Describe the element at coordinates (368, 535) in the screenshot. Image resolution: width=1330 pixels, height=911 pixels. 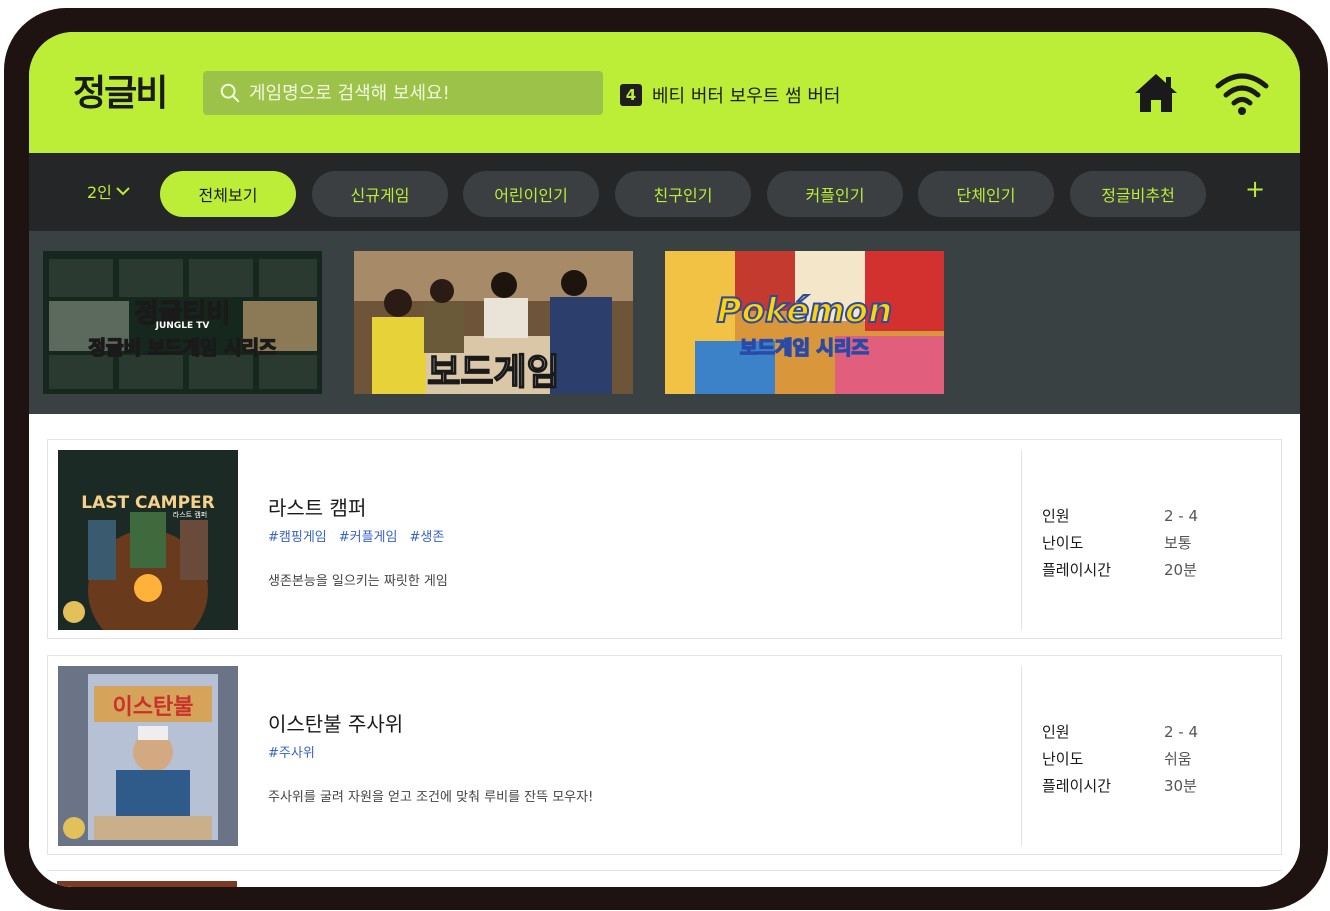
I see `game-tag: #커플게임` at that location.